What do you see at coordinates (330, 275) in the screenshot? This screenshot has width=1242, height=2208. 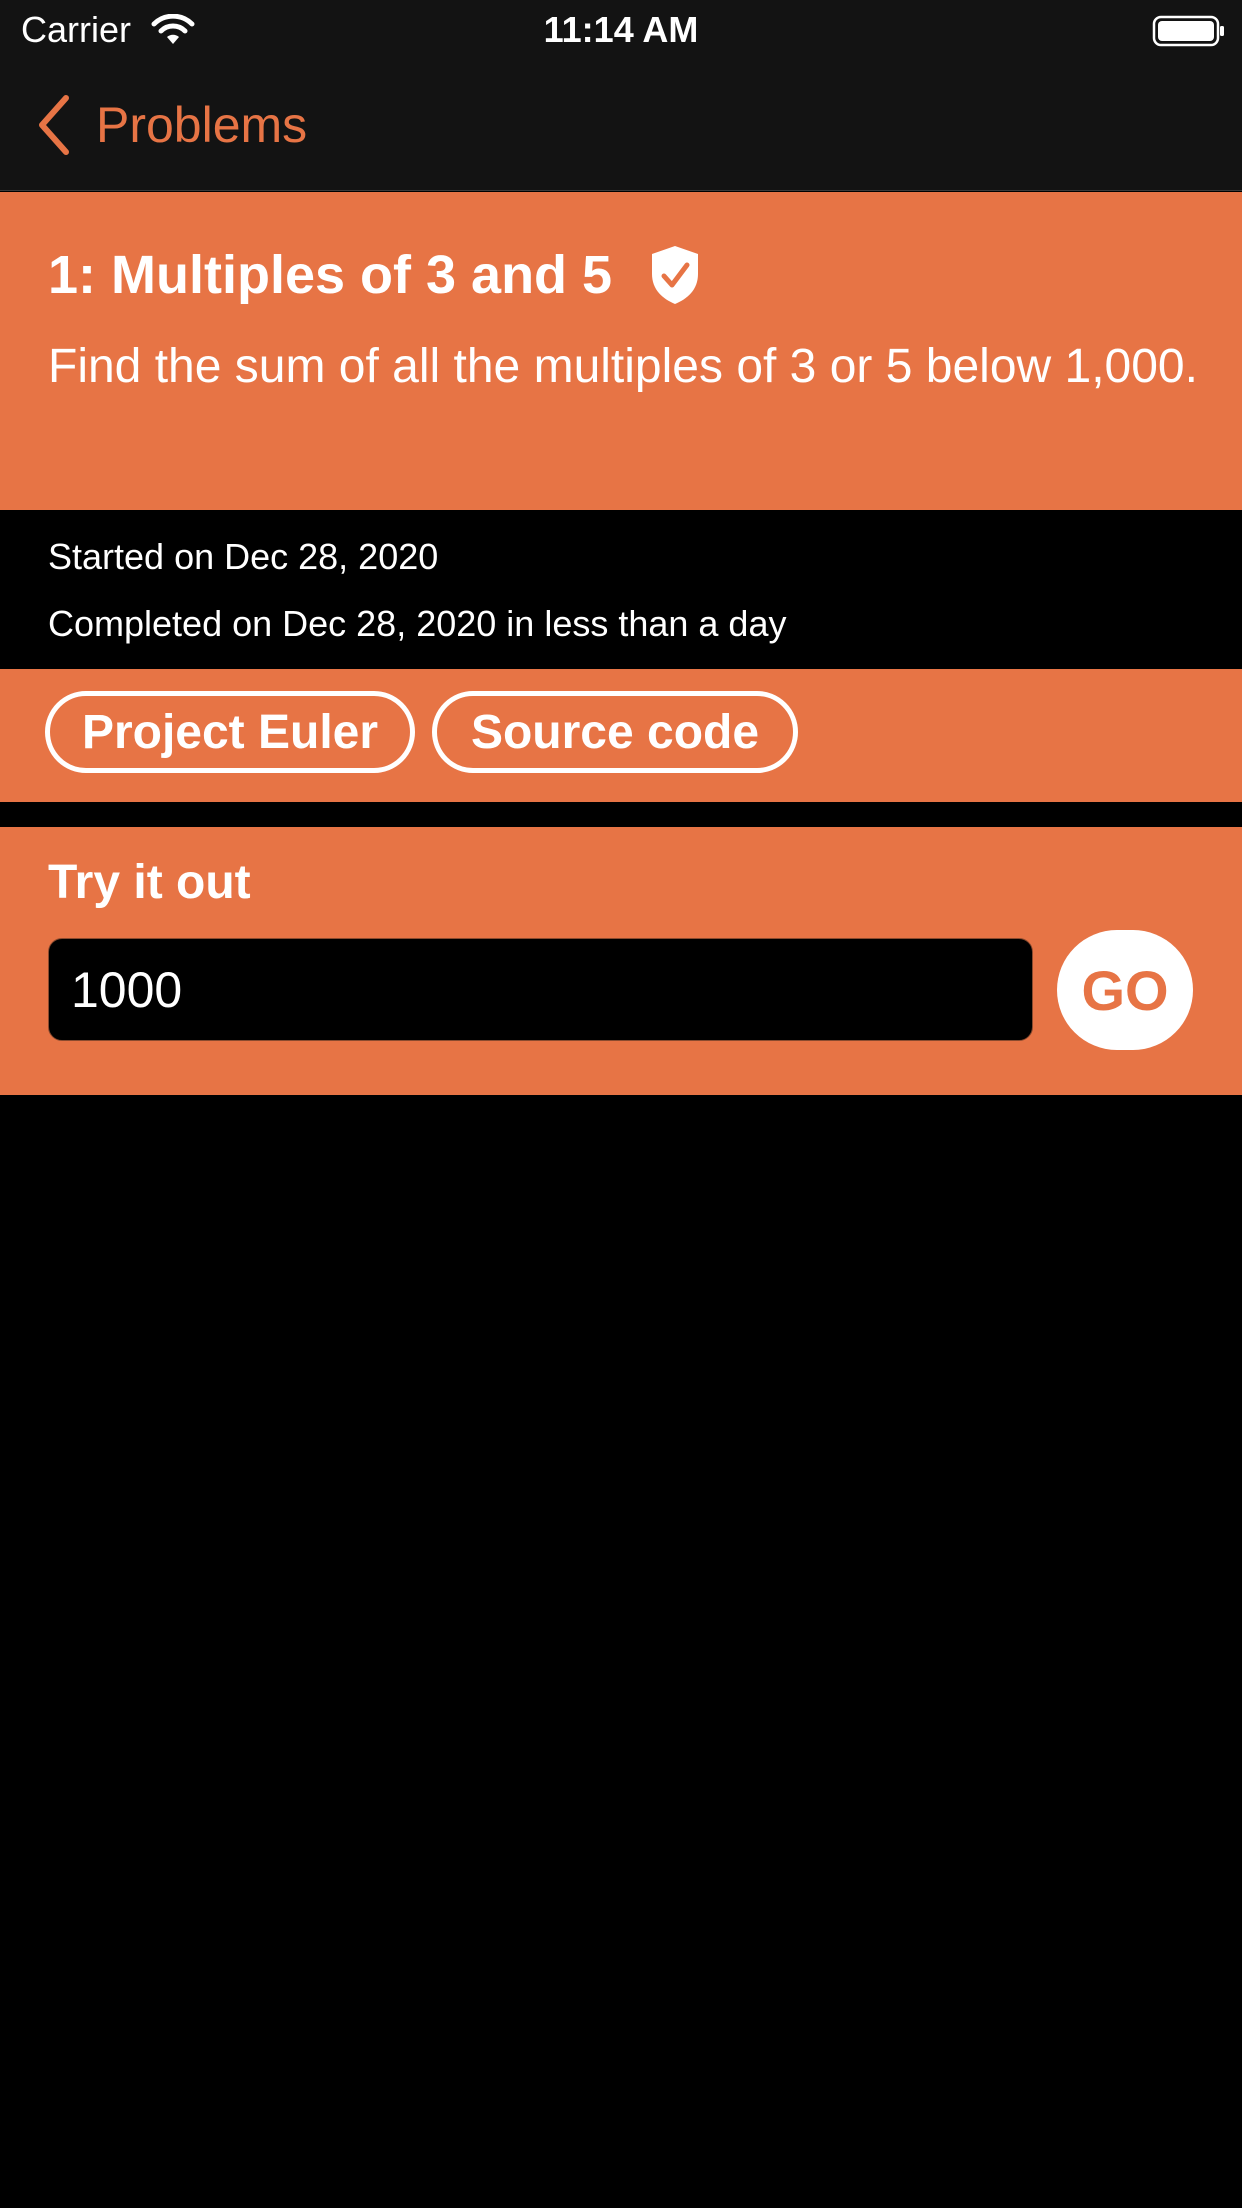 I see `problem-title: 1: Multiples of 3 and 5` at bounding box center [330, 275].